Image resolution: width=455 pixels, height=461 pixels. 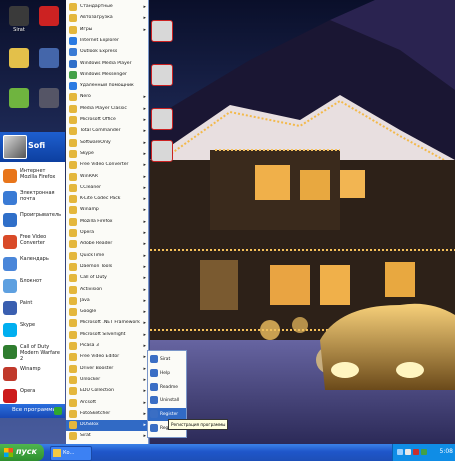 What do you see at coordinates (170, 401) in the screenshot?
I see `submenu-item-label: Uninstall` at bounding box center [170, 401].